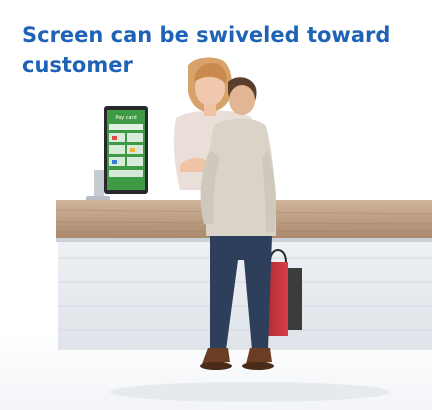 The height and width of the screenshot is (410, 432). I want to click on kiosk-device: Pay card, so click(117, 154).